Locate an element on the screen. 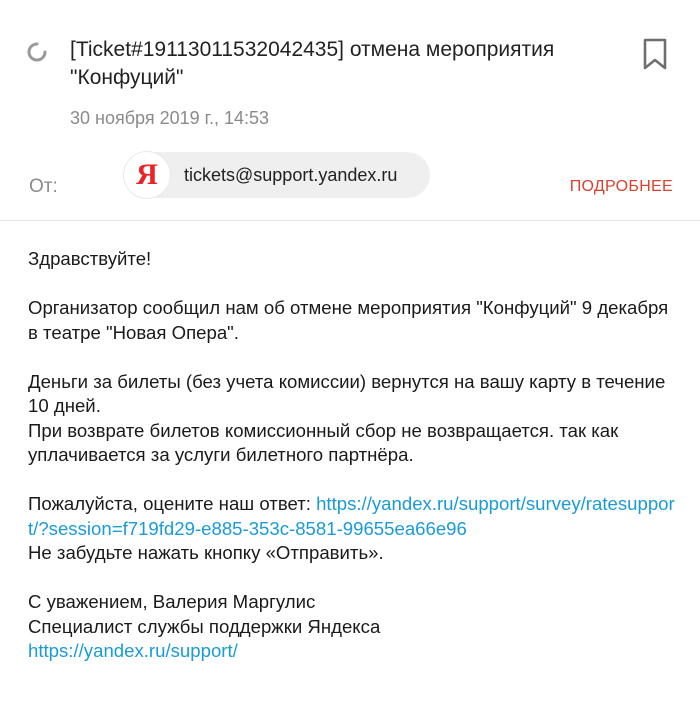 The height and width of the screenshot is (724, 700). sender-email: tickets@support.yandex.ru is located at coordinates (291, 174).